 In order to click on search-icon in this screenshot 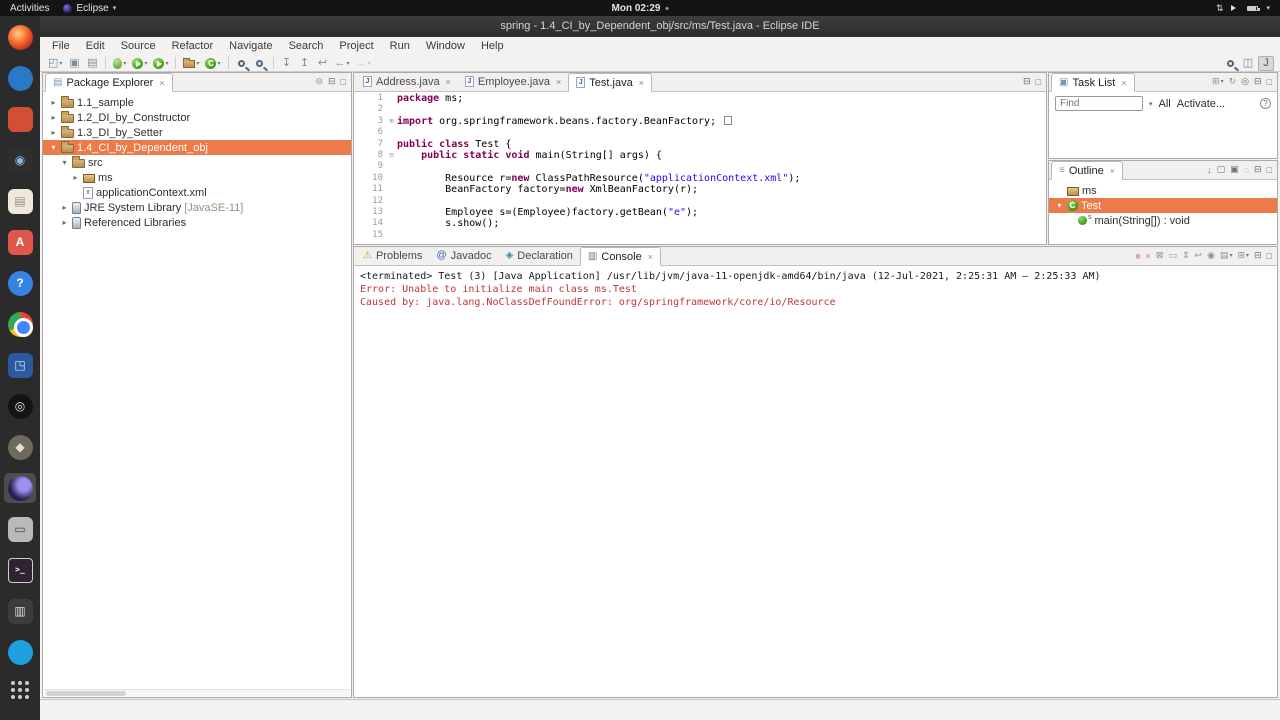, I will do `click(260, 63)`.